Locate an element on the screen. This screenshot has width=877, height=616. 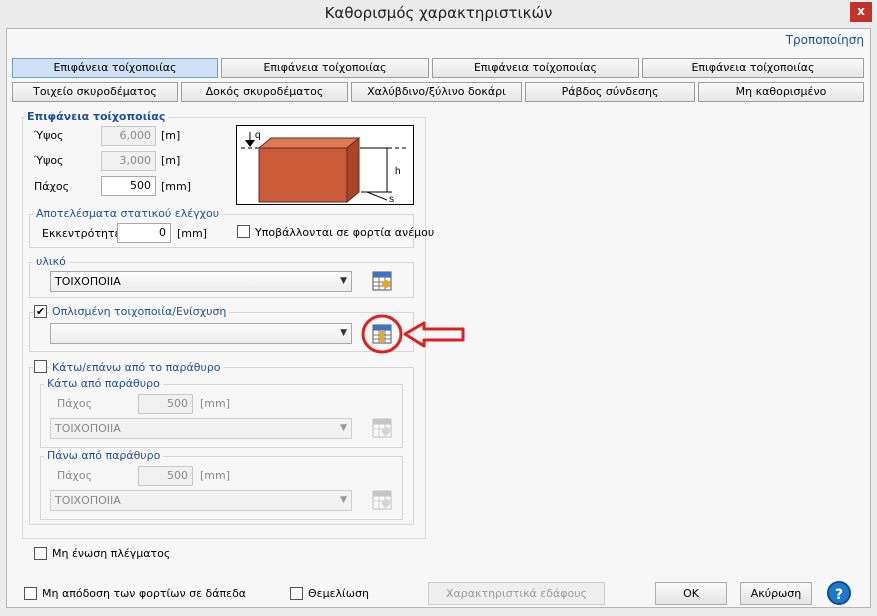
eccentricity-input: 0 is located at coordinates (144, 233).